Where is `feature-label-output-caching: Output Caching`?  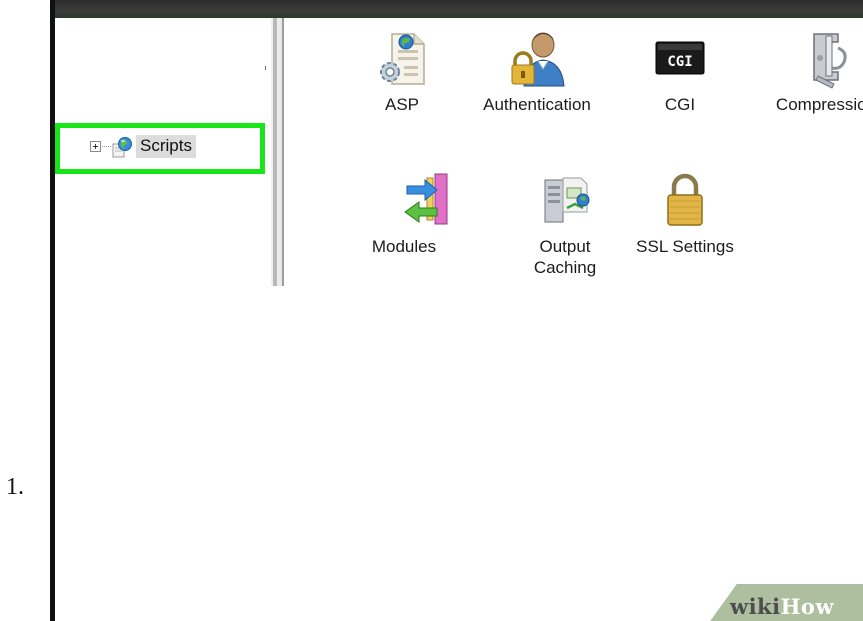
feature-label-output-caching: Output Caching is located at coordinates (565, 257).